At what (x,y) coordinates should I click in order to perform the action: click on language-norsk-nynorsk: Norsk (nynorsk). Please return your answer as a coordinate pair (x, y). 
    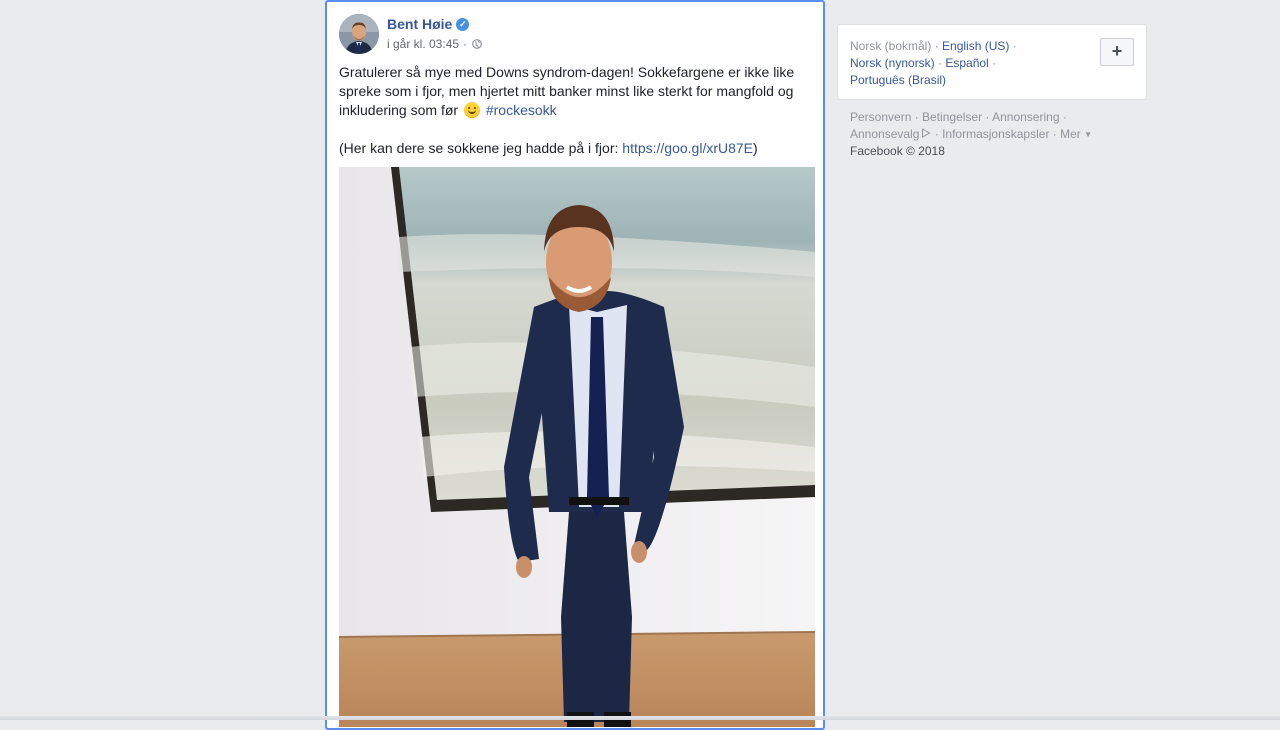
    Looking at the image, I should click on (892, 63).